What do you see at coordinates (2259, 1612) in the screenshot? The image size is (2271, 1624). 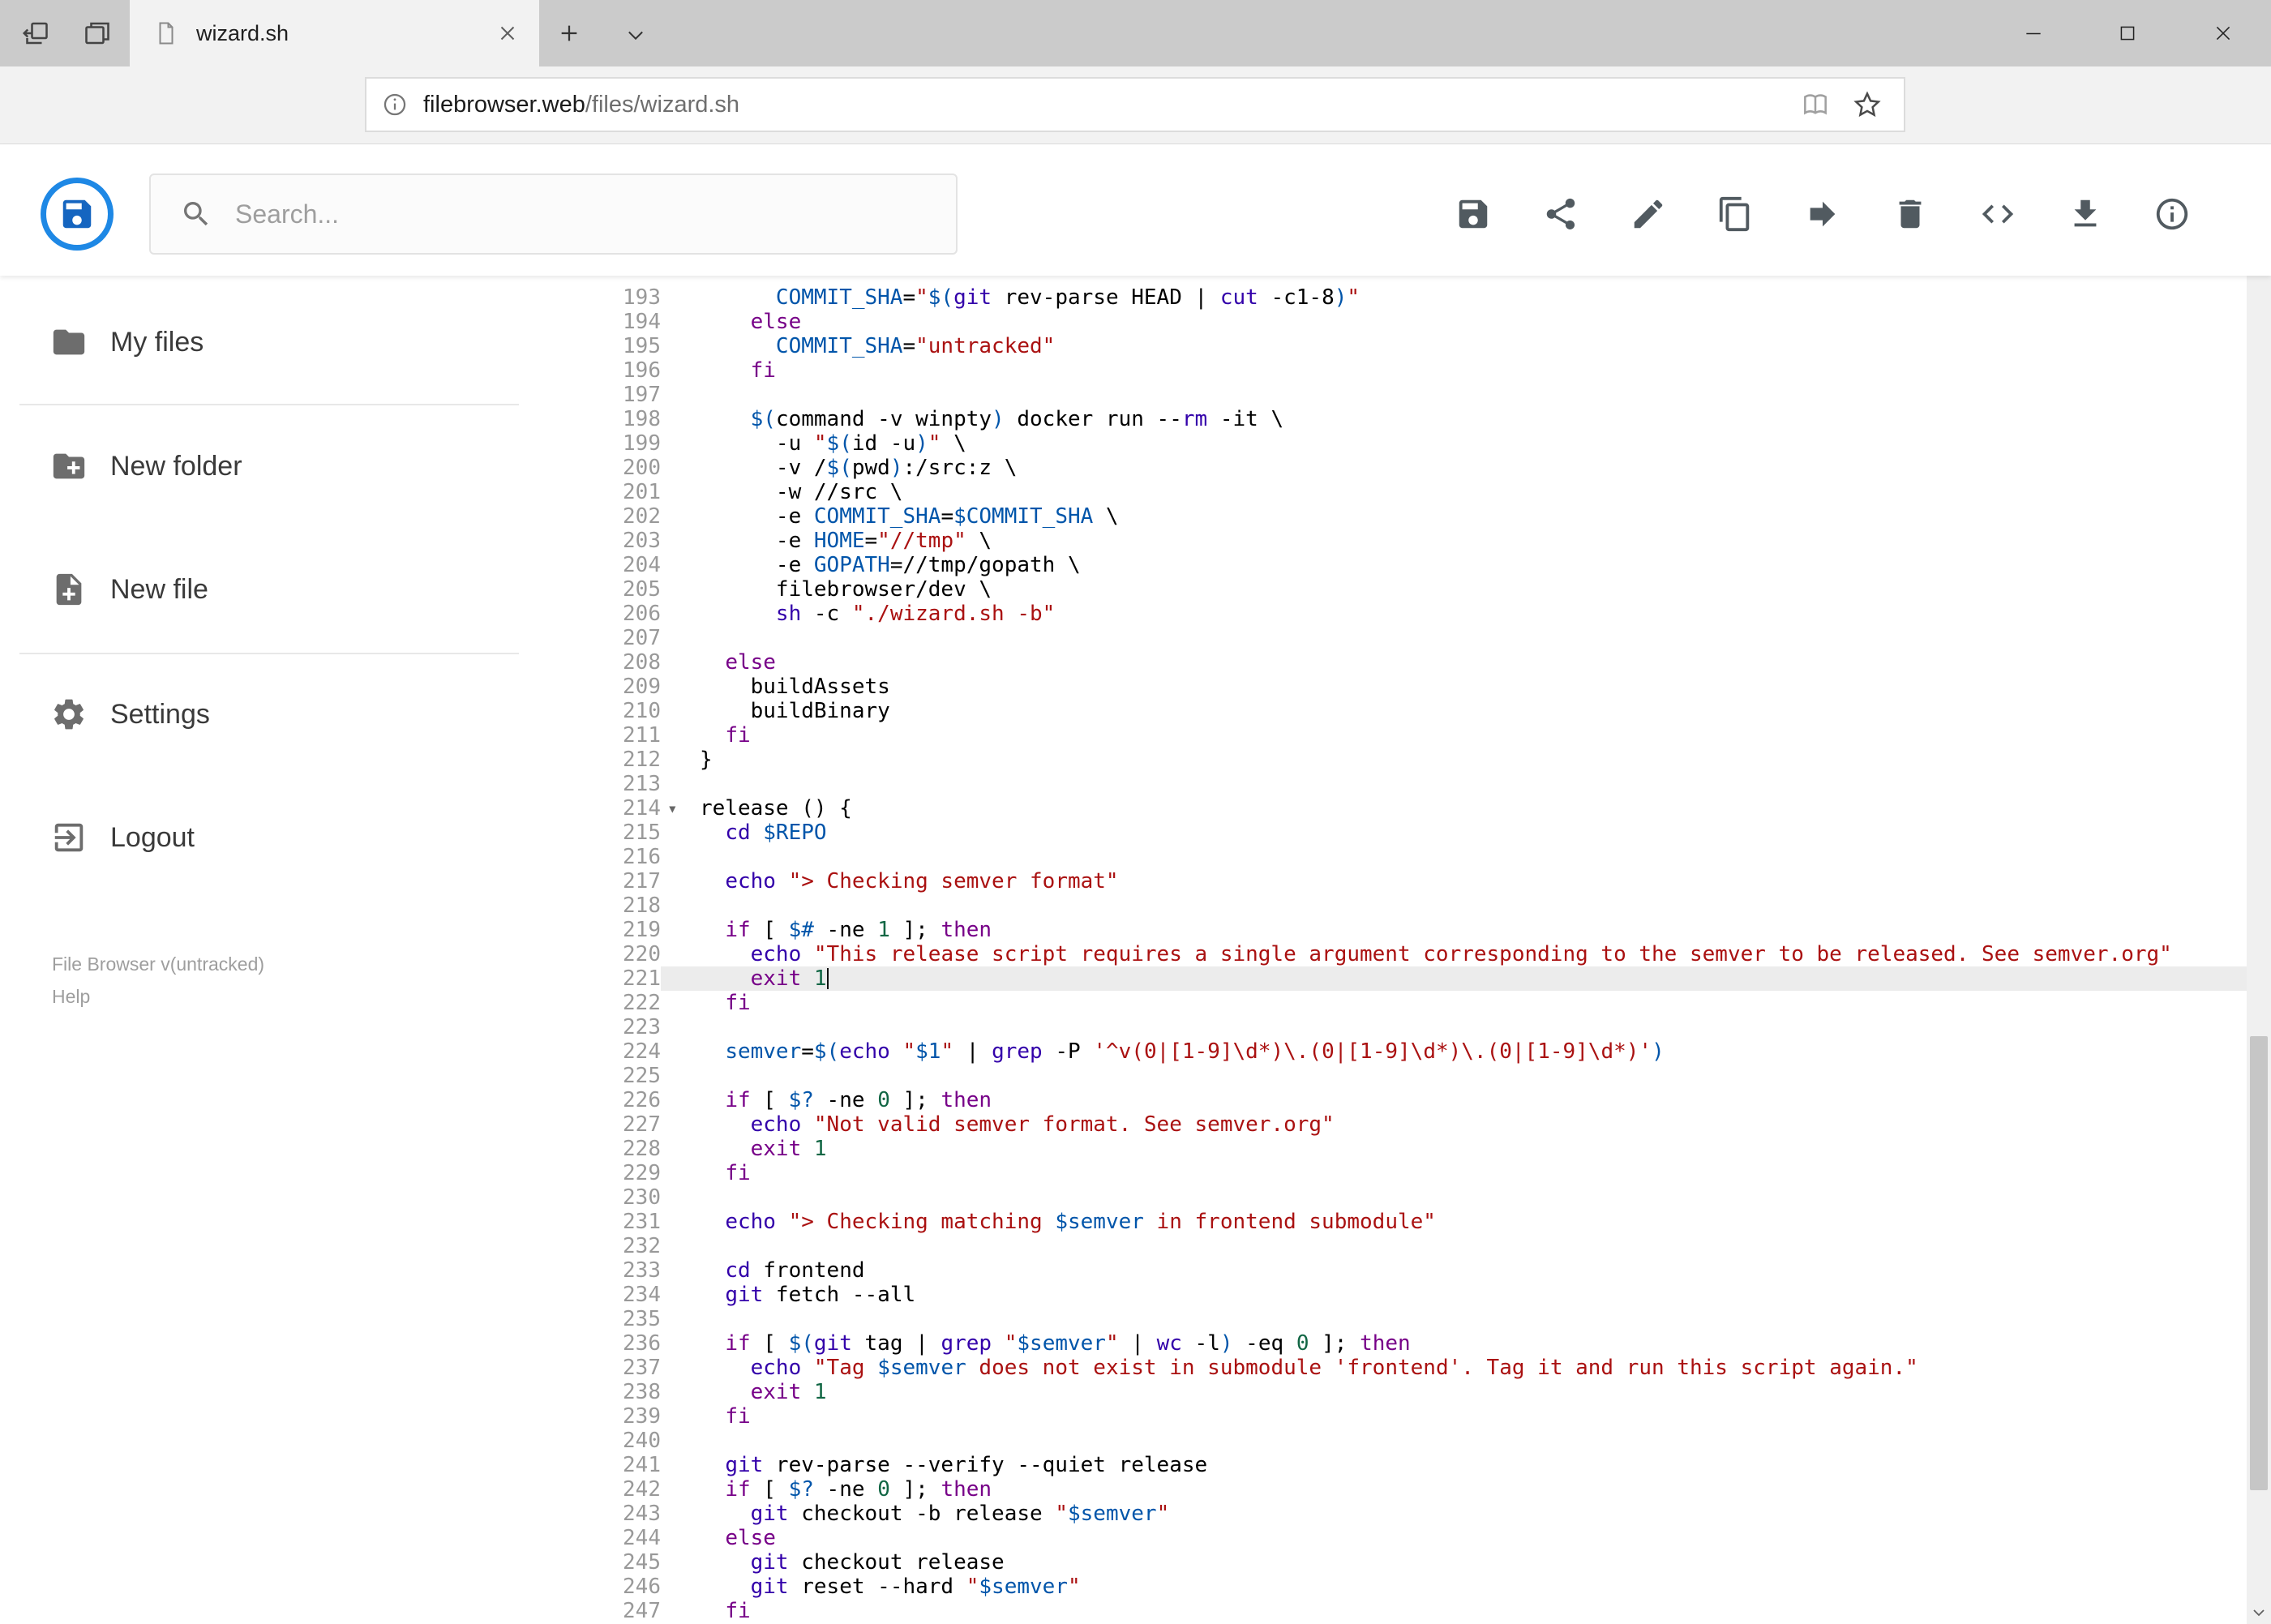 I see `scroll-down-arrow-icon` at bounding box center [2259, 1612].